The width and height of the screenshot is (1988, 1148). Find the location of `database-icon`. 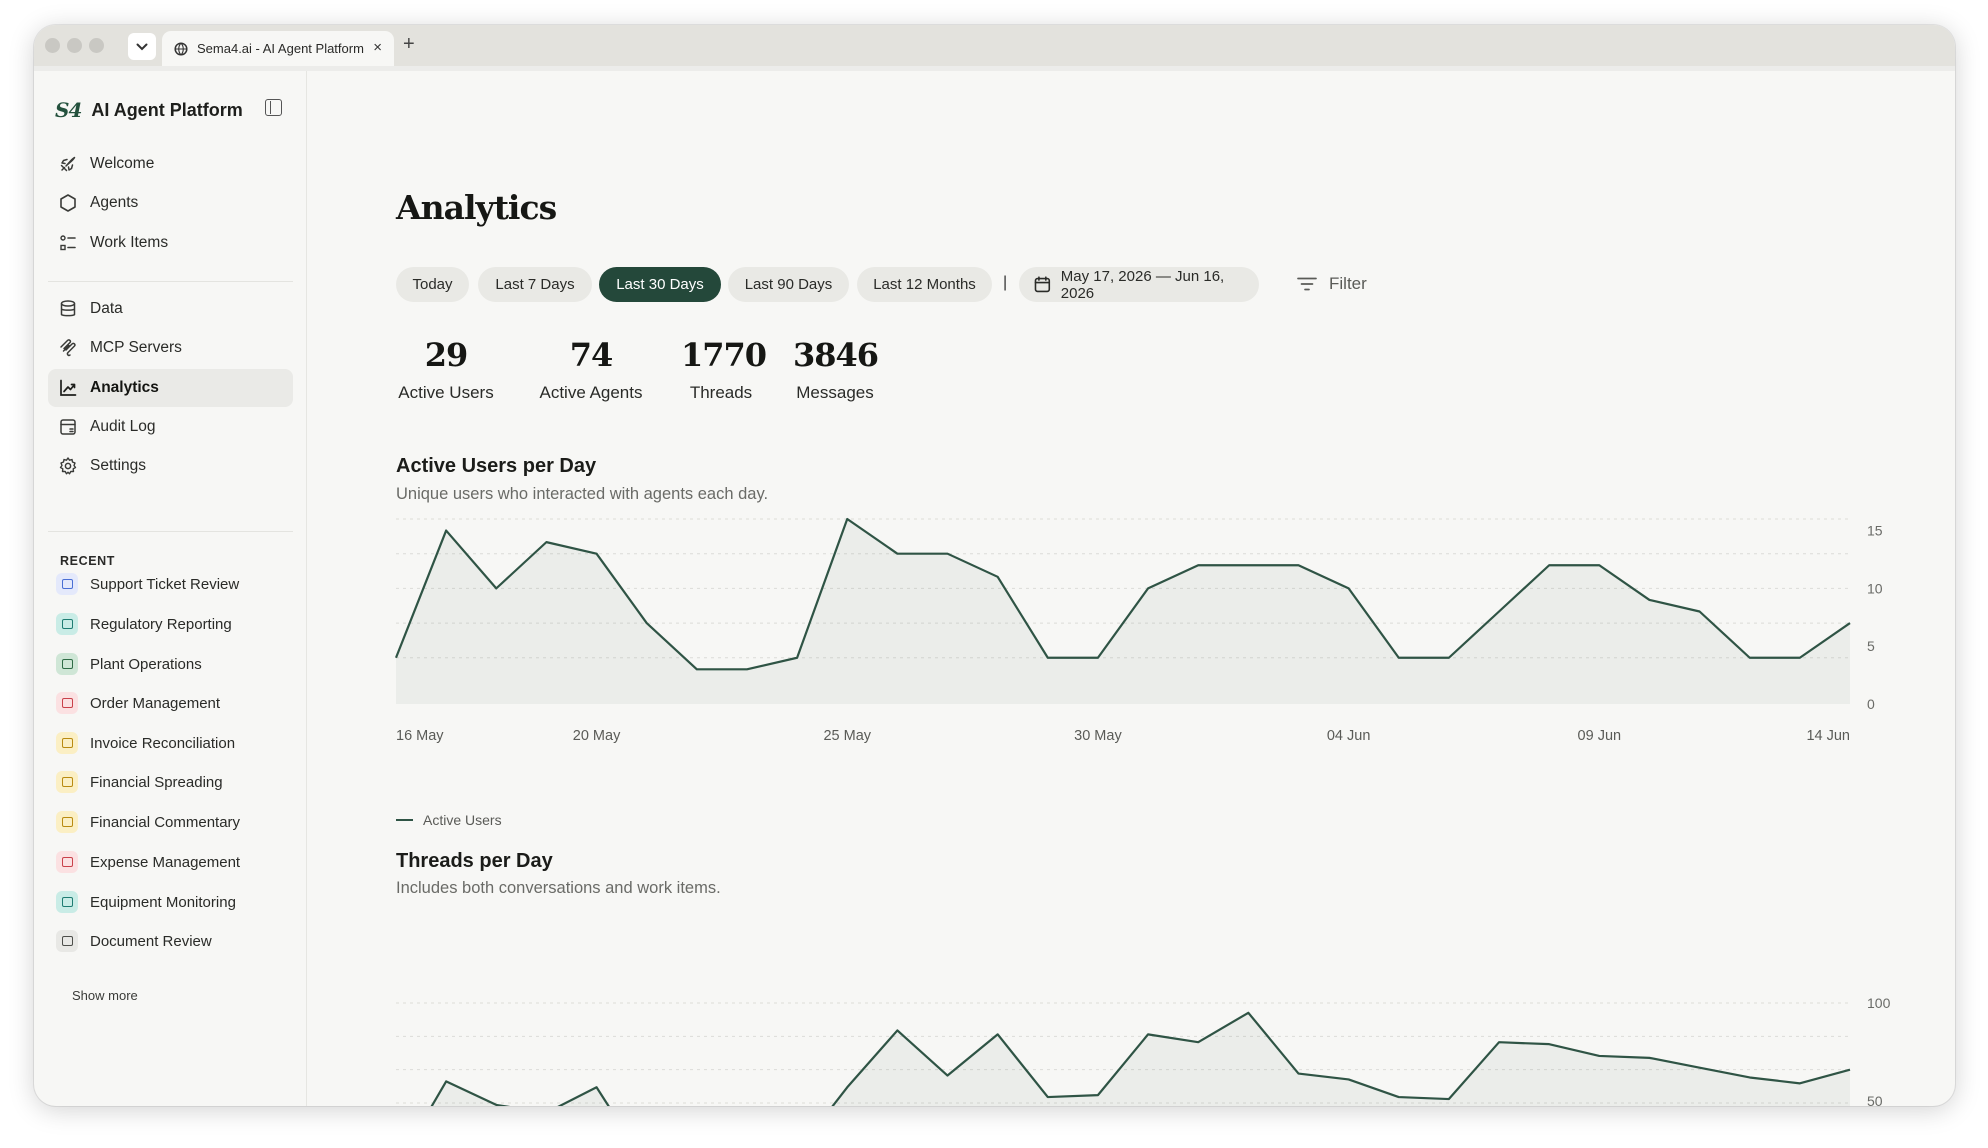

database-icon is located at coordinates (68, 308).